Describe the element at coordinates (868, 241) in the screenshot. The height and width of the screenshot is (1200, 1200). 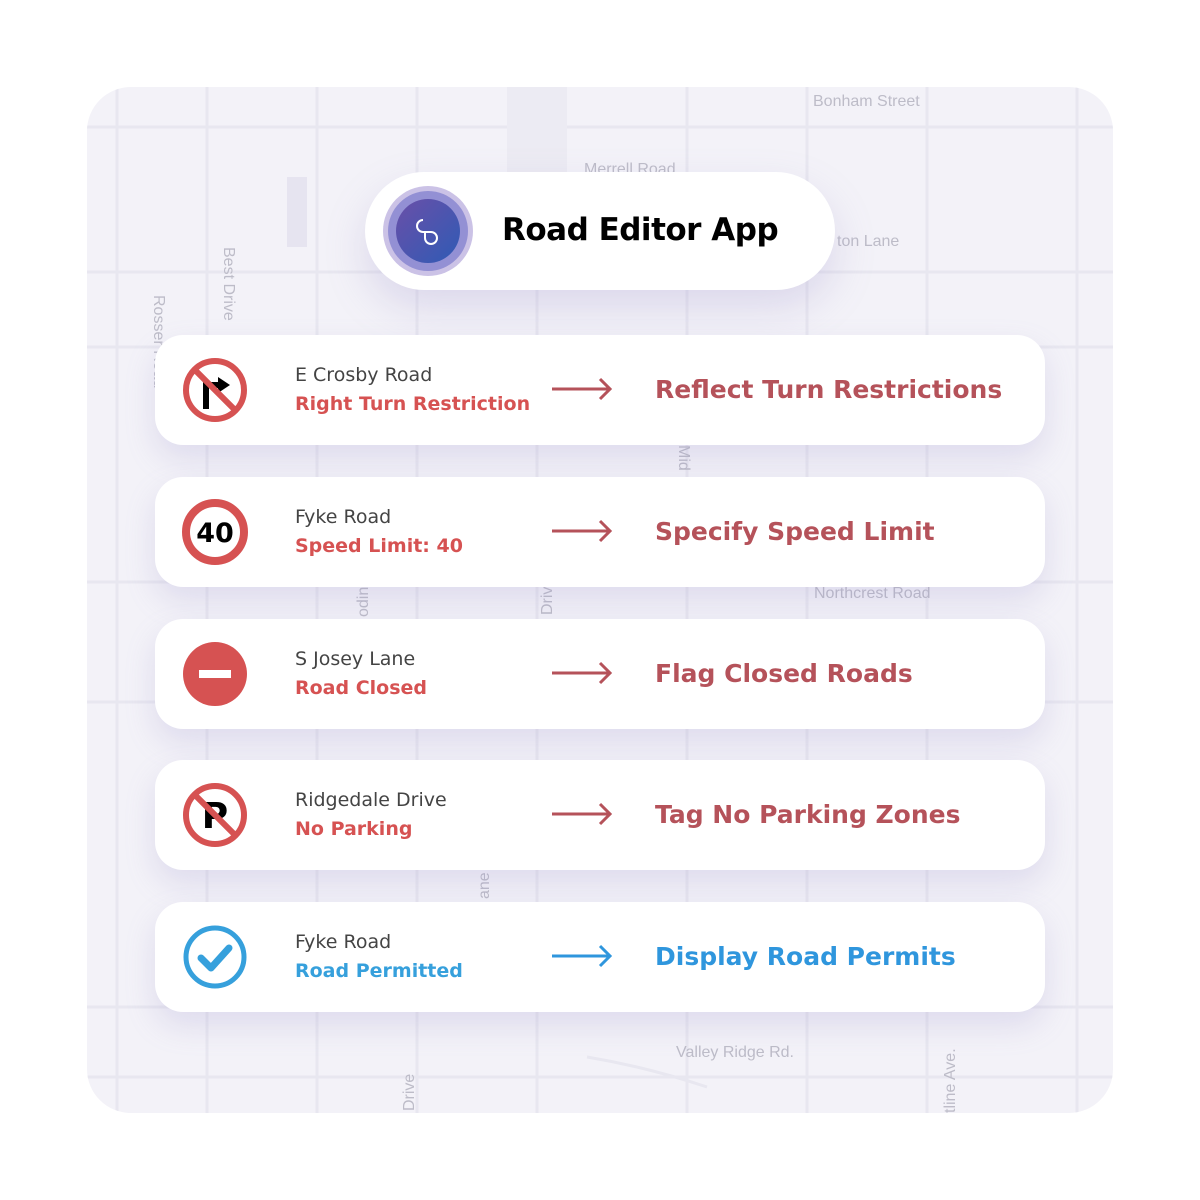
I see `map-label-ton-lane: ton Lane` at that location.